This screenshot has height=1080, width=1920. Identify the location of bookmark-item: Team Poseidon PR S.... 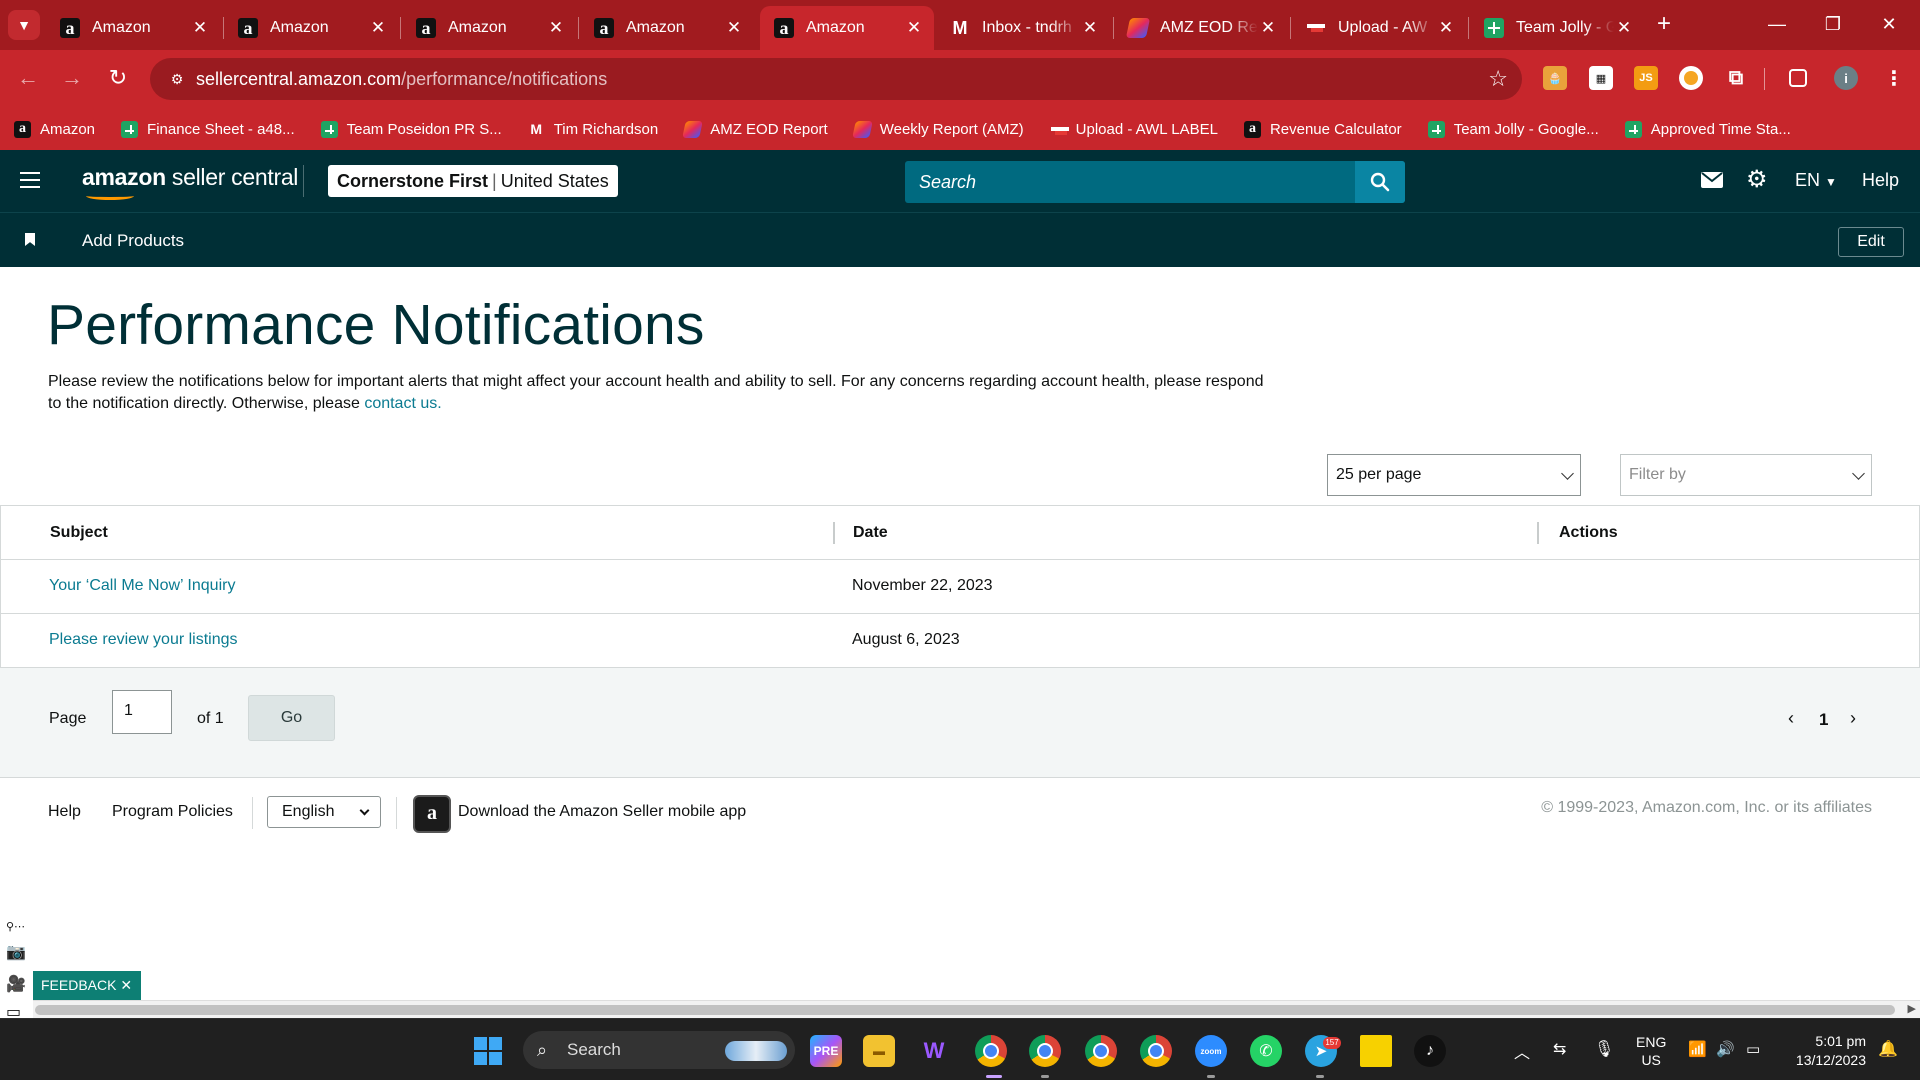
(411, 129).